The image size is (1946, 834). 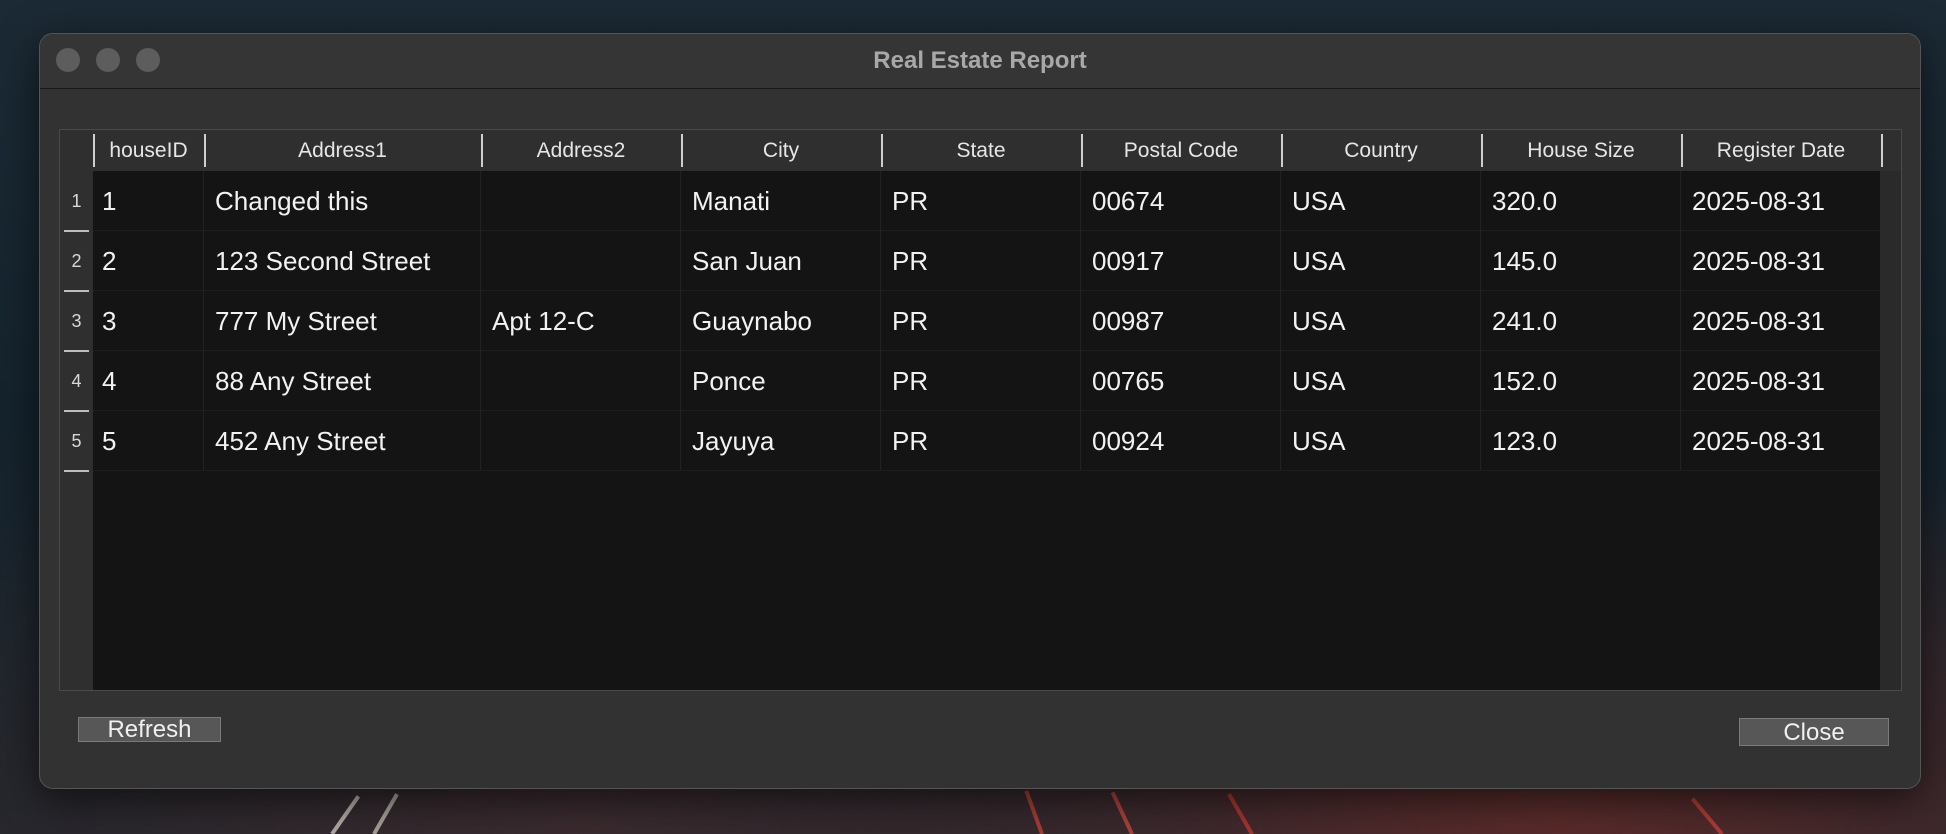 I want to click on cell-city: Jayuya, so click(x=781, y=441).